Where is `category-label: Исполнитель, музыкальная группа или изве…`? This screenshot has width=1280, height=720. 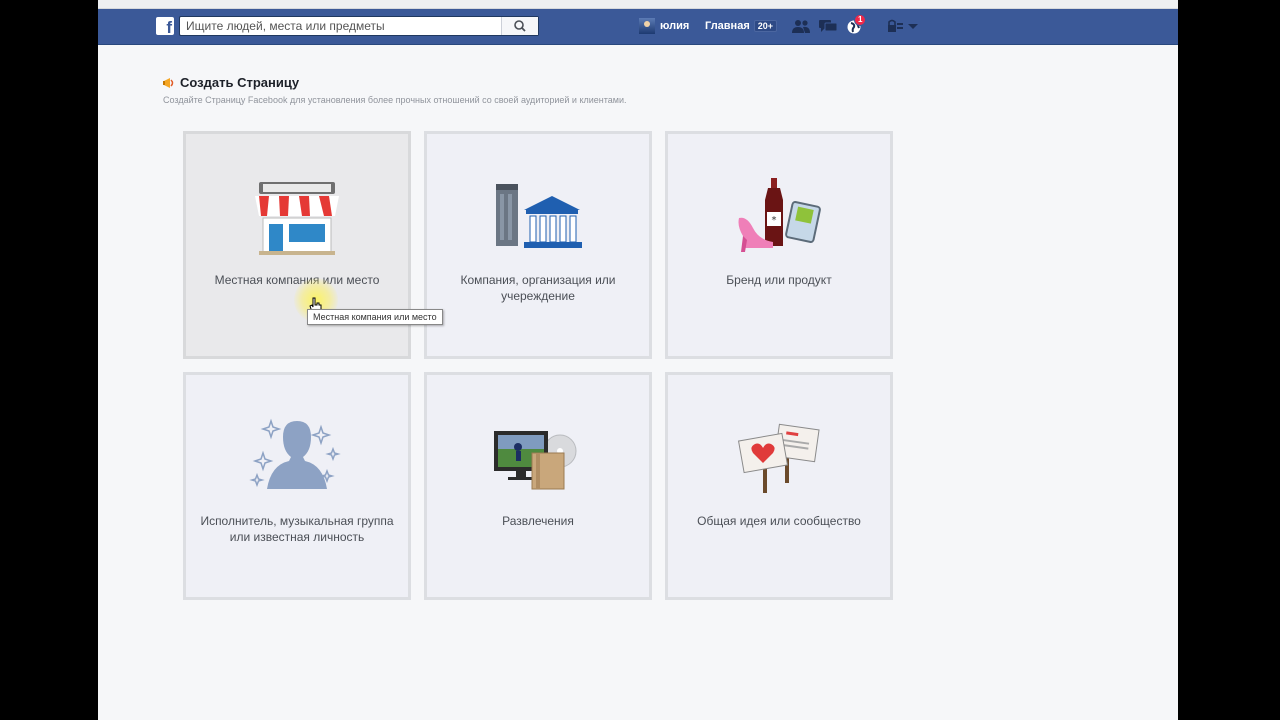
category-label: Исполнитель, музыкальная группа или изве… is located at coordinates (297, 529).